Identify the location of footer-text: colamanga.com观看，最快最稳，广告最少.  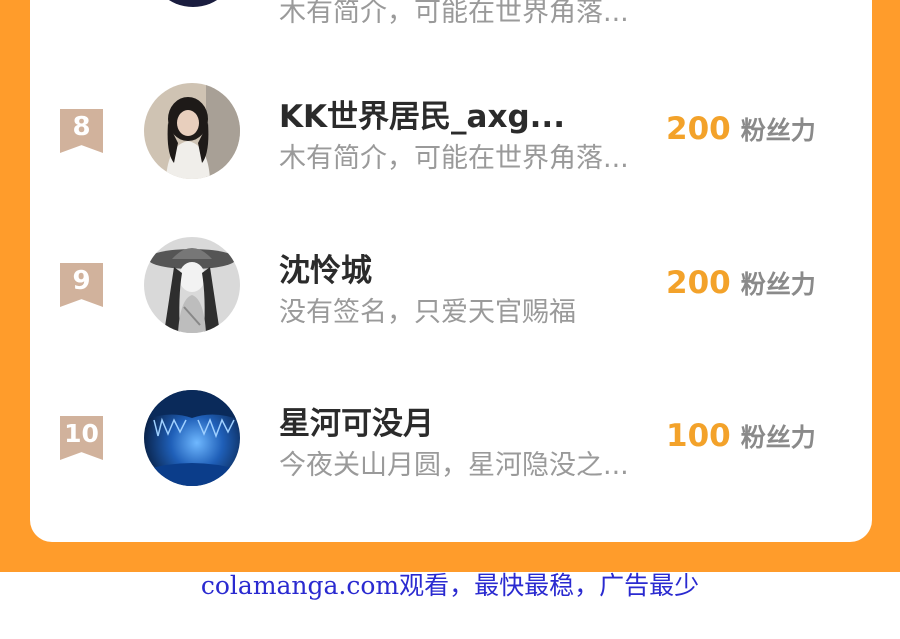
(450, 585).